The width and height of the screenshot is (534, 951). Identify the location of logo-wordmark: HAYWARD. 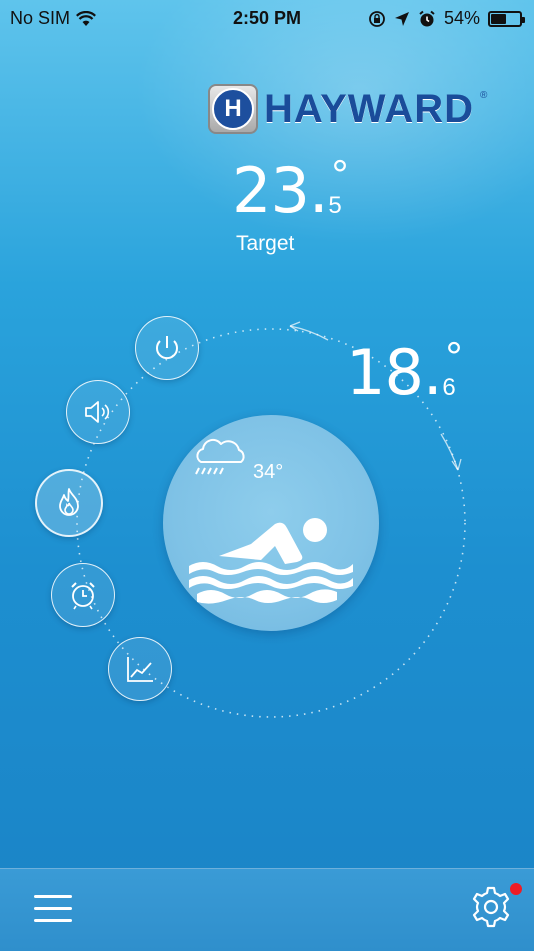
(369, 108).